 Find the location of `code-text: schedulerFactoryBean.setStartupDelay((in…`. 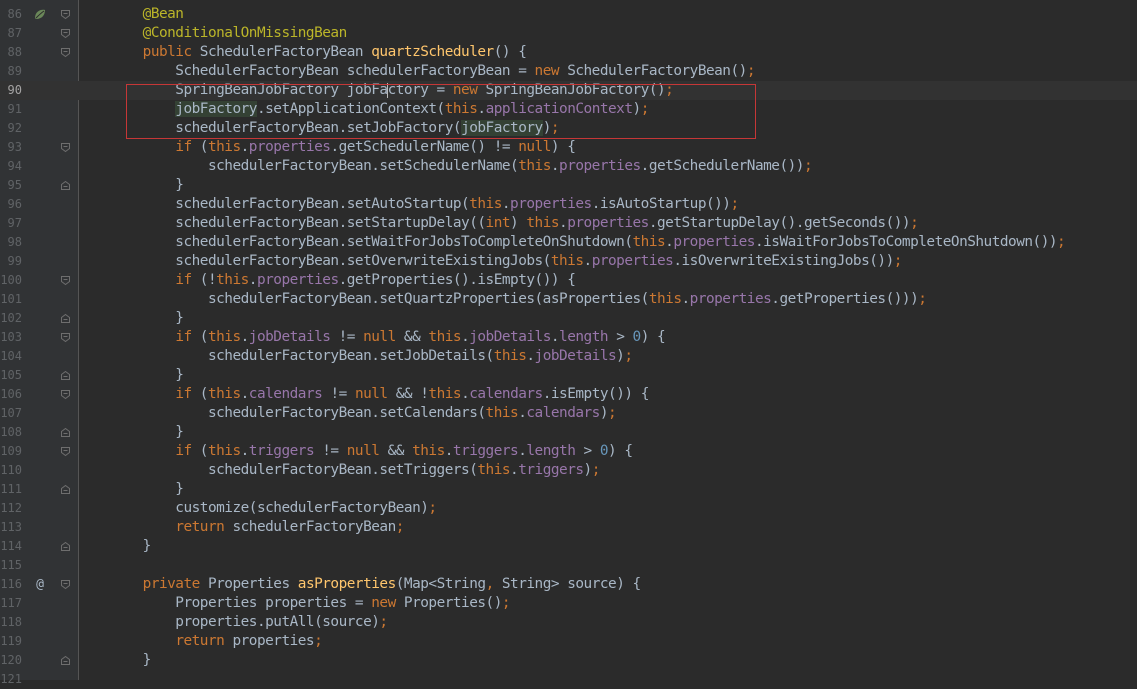

code-text: schedulerFactoryBean.setStartupDelay((in… is located at coordinates (514, 223).